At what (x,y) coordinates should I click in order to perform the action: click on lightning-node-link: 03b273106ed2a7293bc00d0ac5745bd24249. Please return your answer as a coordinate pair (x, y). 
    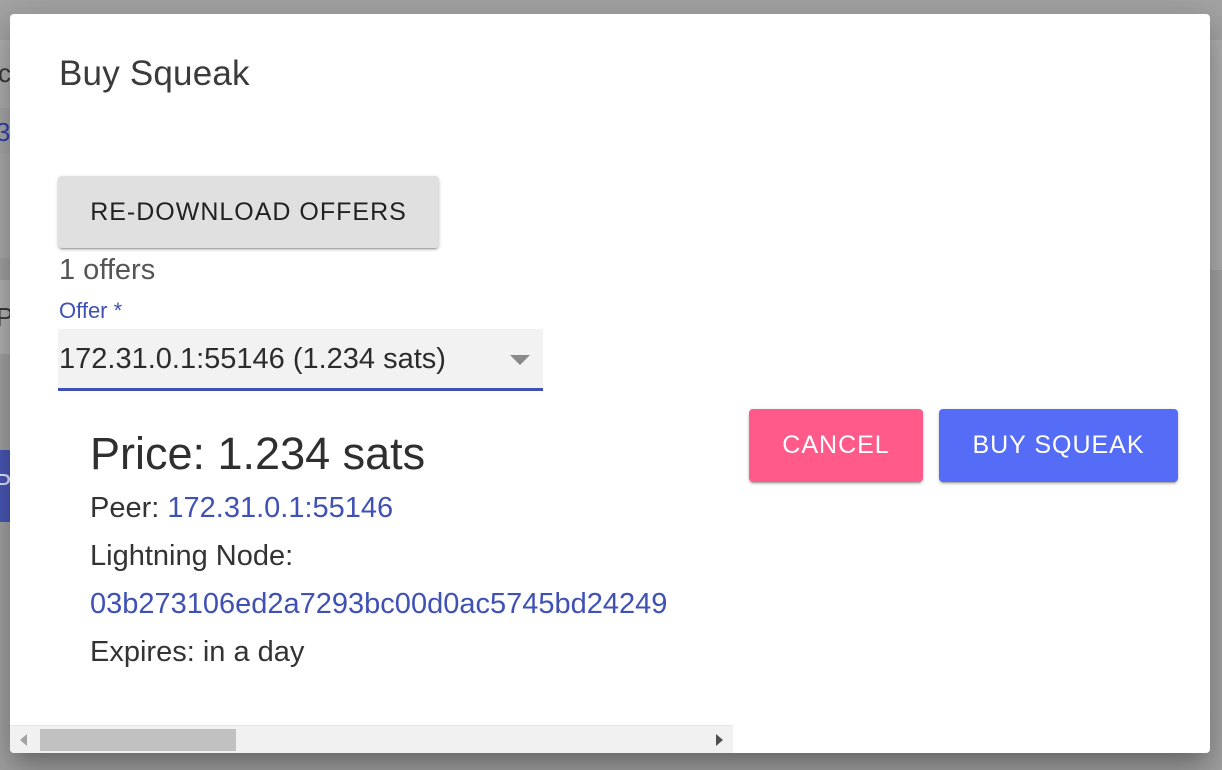
    Looking at the image, I should click on (411, 604).